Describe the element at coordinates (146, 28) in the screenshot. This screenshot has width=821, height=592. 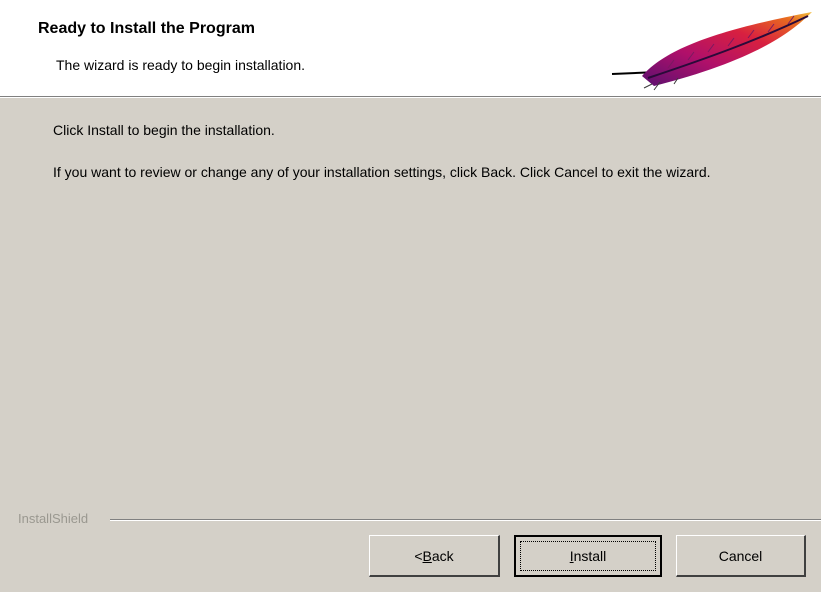
I see `page-title: Ready to Install the Program` at that location.